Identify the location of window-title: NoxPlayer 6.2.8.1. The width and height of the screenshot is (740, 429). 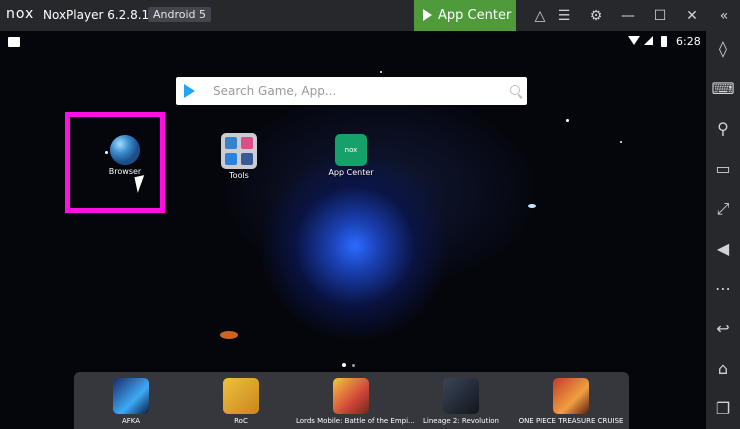
(96, 15).